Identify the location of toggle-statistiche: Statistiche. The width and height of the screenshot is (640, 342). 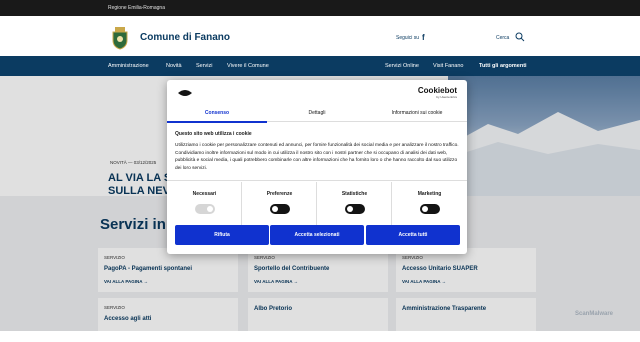
(354, 204).